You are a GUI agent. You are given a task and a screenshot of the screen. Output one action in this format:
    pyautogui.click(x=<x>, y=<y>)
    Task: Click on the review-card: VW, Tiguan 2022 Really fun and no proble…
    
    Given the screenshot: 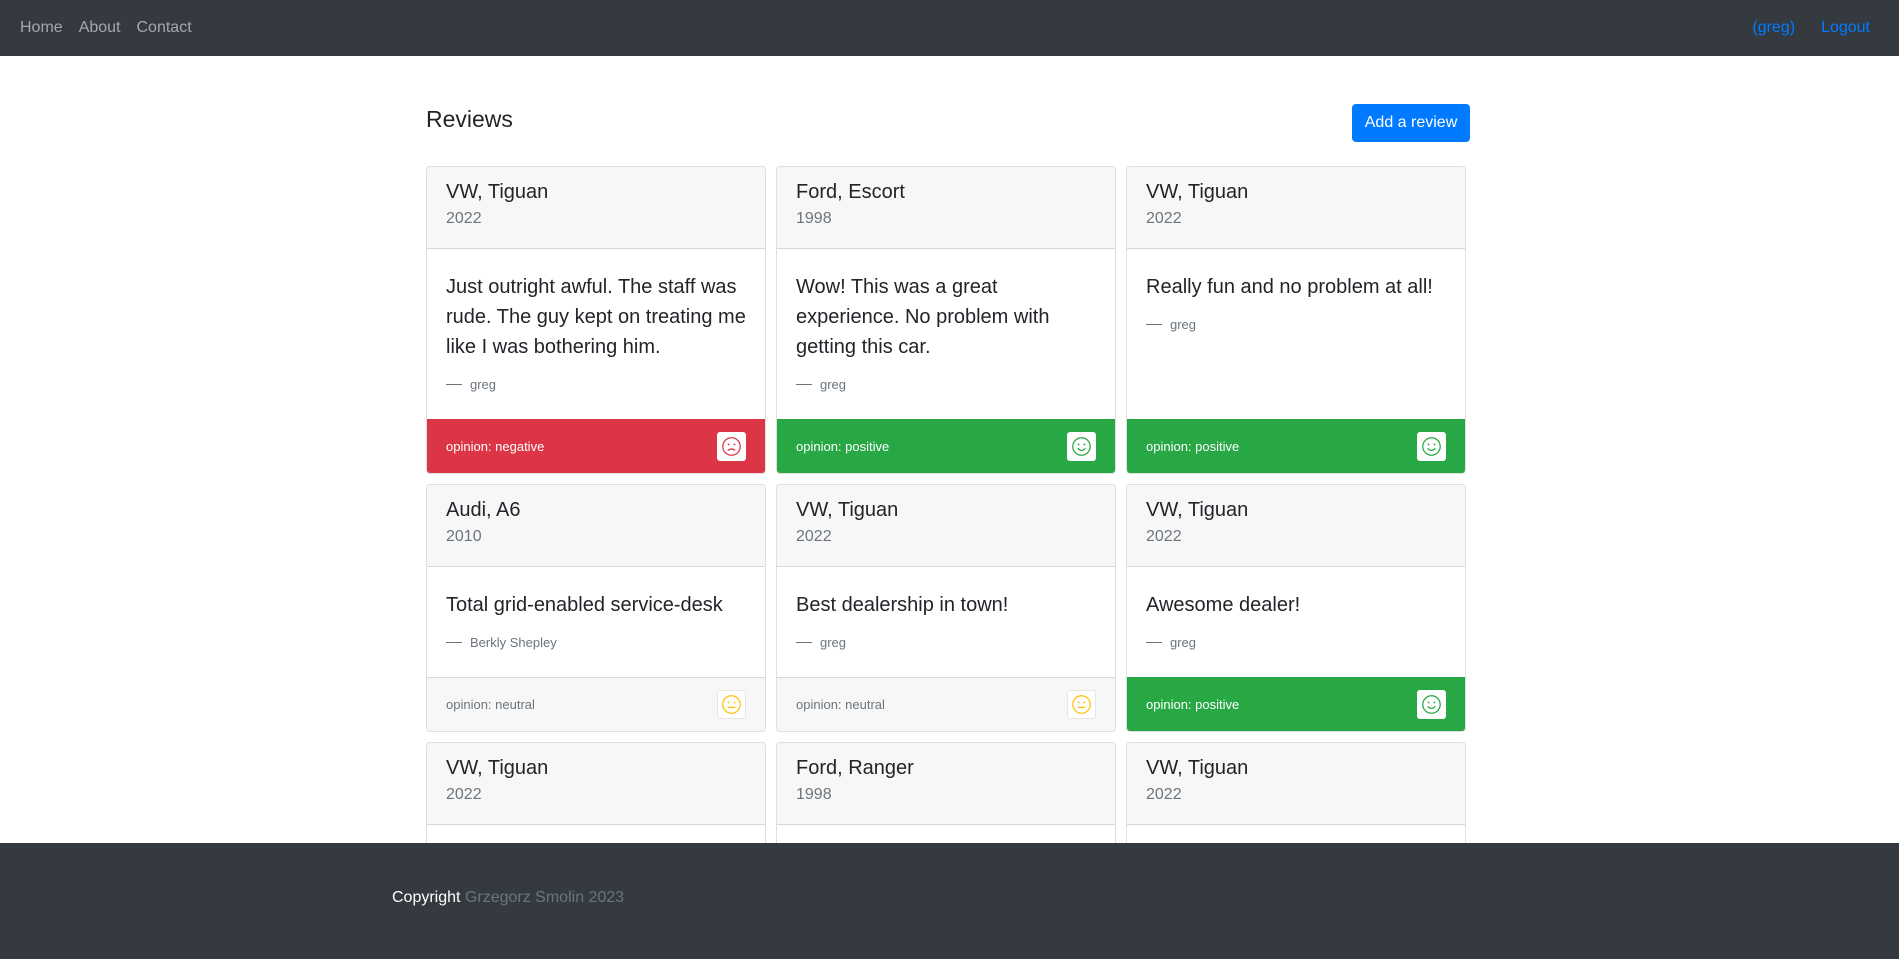 What is the action you would take?
    pyautogui.click(x=1296, y=320)
    